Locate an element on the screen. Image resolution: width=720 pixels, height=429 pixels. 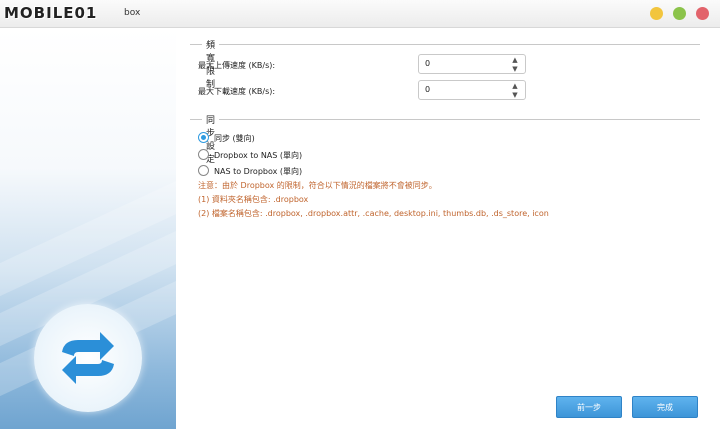
sync-note-folder: (1) 資料夾名稱包含: .dropbox is located at coordinates (253, 199).